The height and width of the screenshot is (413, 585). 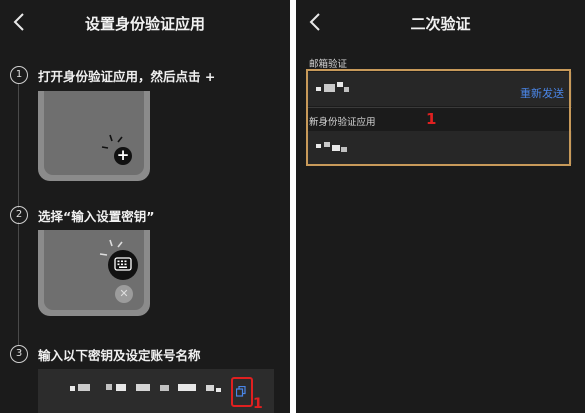 What do you see at coordinates (328, 64) in the screenshot?
I see `email-verification-label: 邮箱验证` at bounding box center [328, 64].